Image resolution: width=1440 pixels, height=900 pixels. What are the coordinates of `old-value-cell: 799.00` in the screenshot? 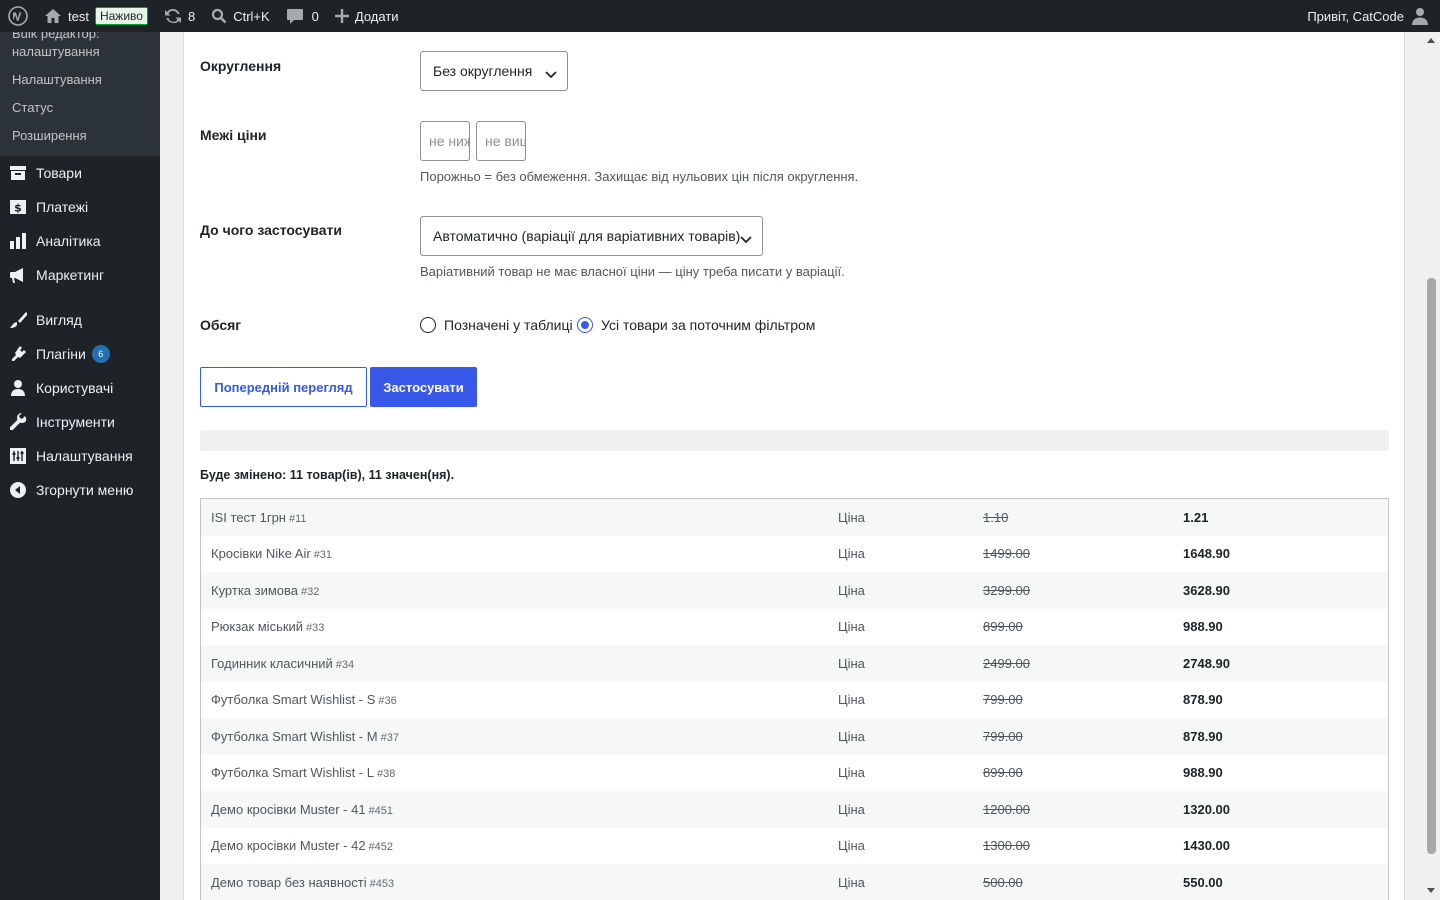 It's located at (1003, 736).